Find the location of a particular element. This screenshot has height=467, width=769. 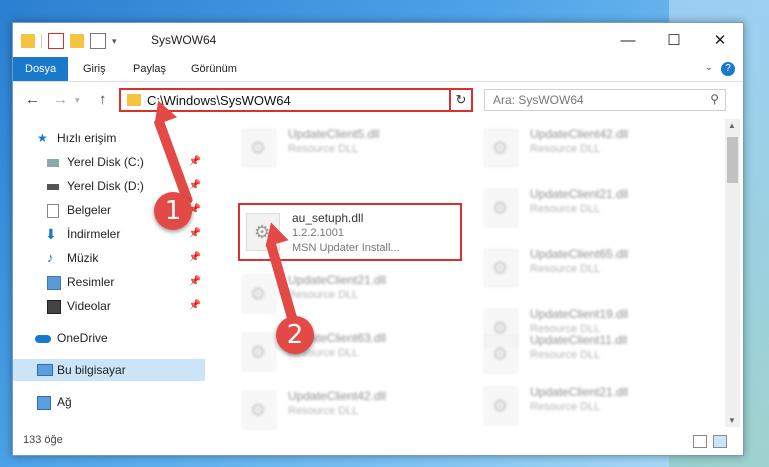

help-icon: ? is located at coordinates (728, 69).